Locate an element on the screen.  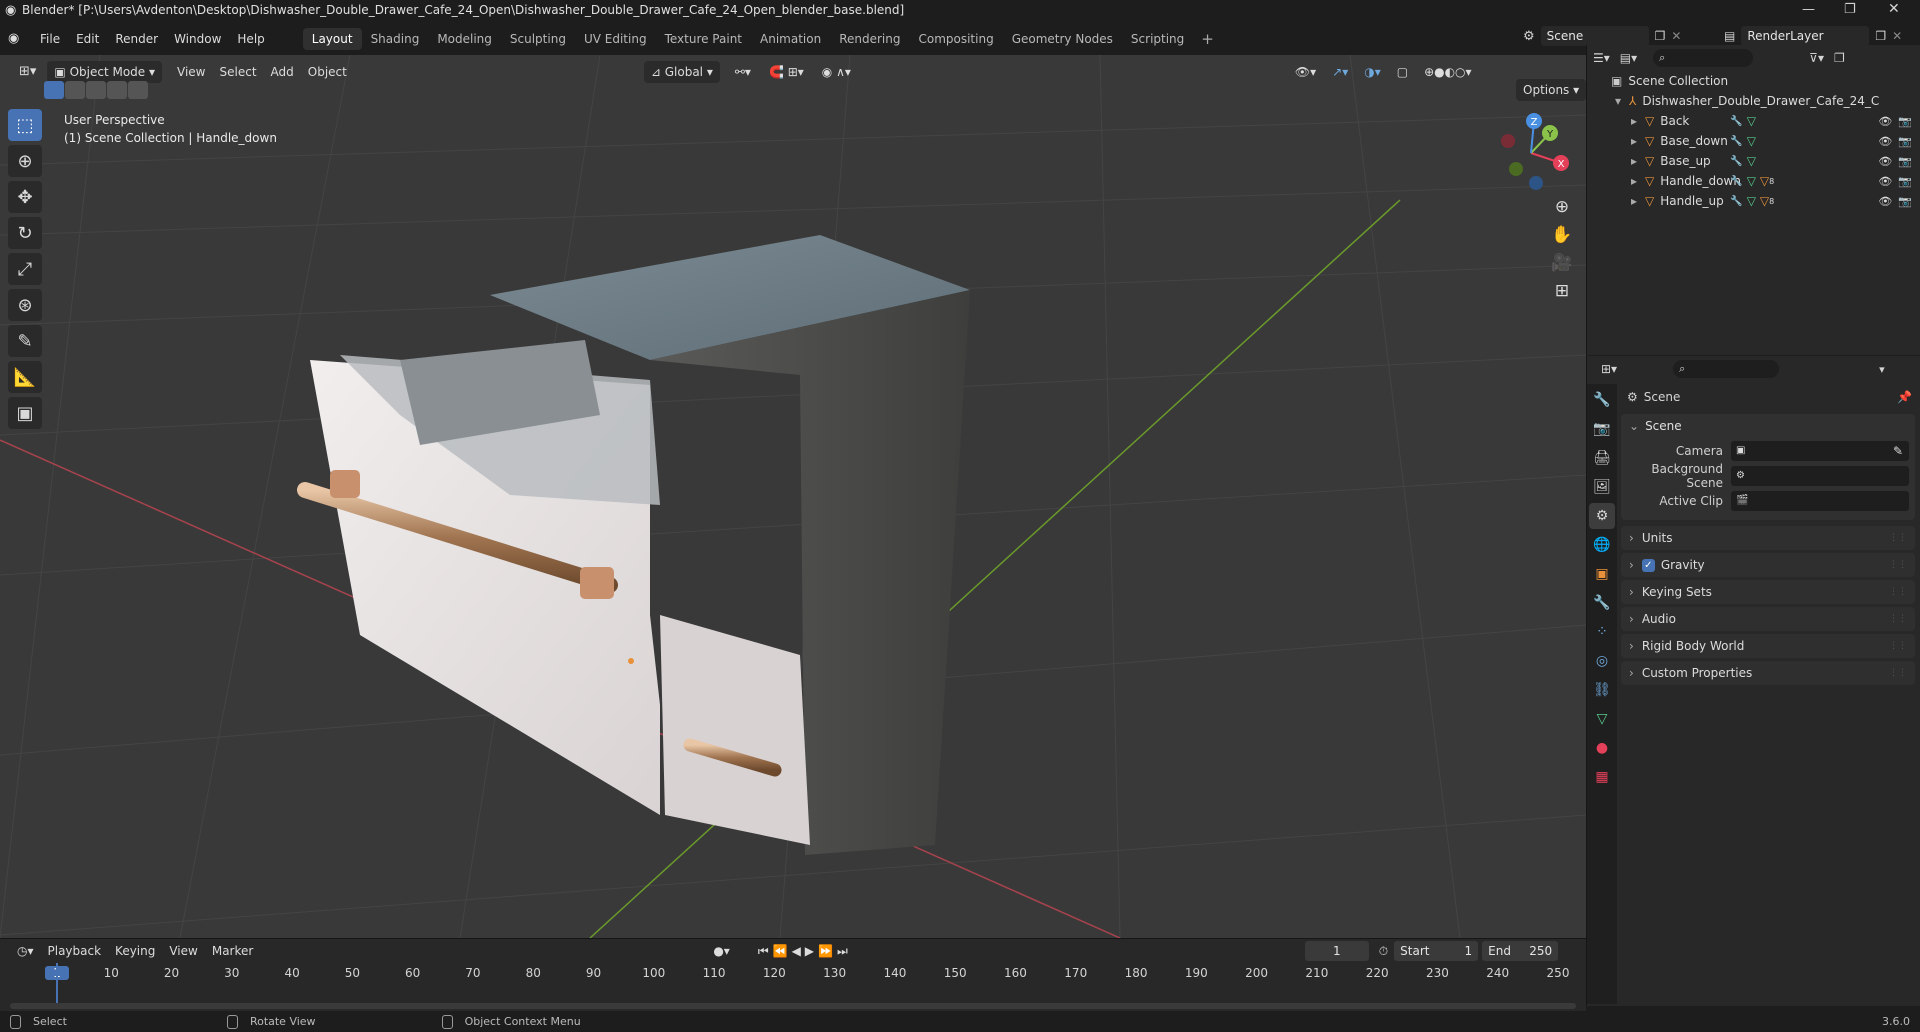
camera-field: ▣ ✎ is located at coordinates (1820, 450).